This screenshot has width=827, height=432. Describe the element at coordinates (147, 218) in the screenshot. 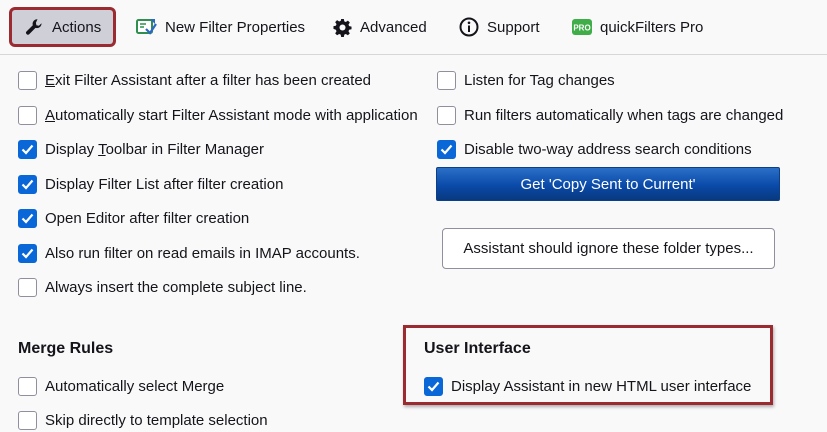

I see `option-label: Open Editor after filter creation` at that location.